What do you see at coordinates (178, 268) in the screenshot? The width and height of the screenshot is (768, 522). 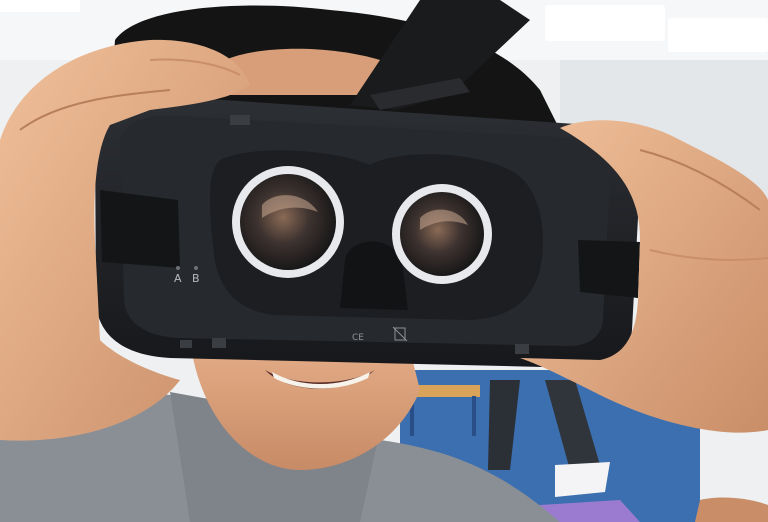 I see `switch-dot-a` at bounding box center [178, 268].